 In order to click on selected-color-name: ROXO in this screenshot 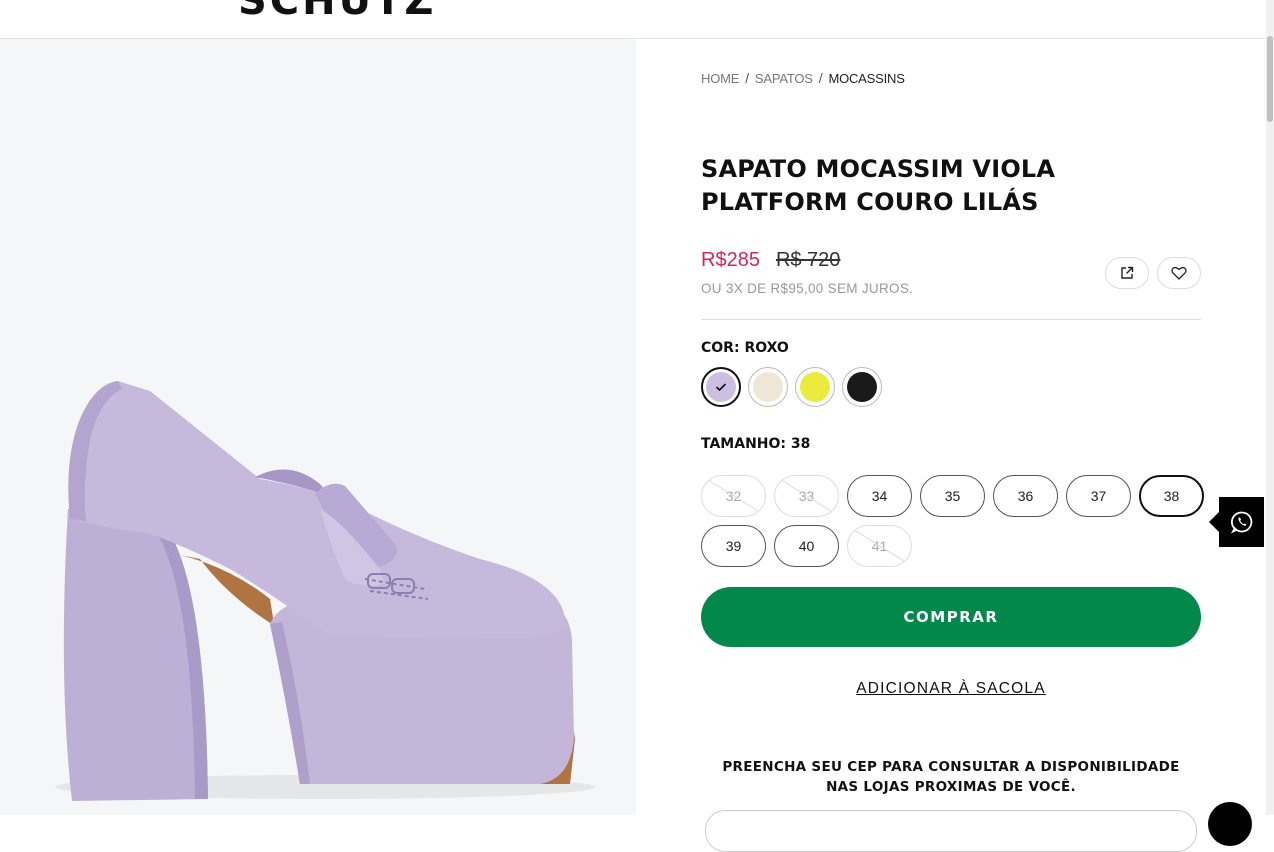, I will do `click(766, 348)`.